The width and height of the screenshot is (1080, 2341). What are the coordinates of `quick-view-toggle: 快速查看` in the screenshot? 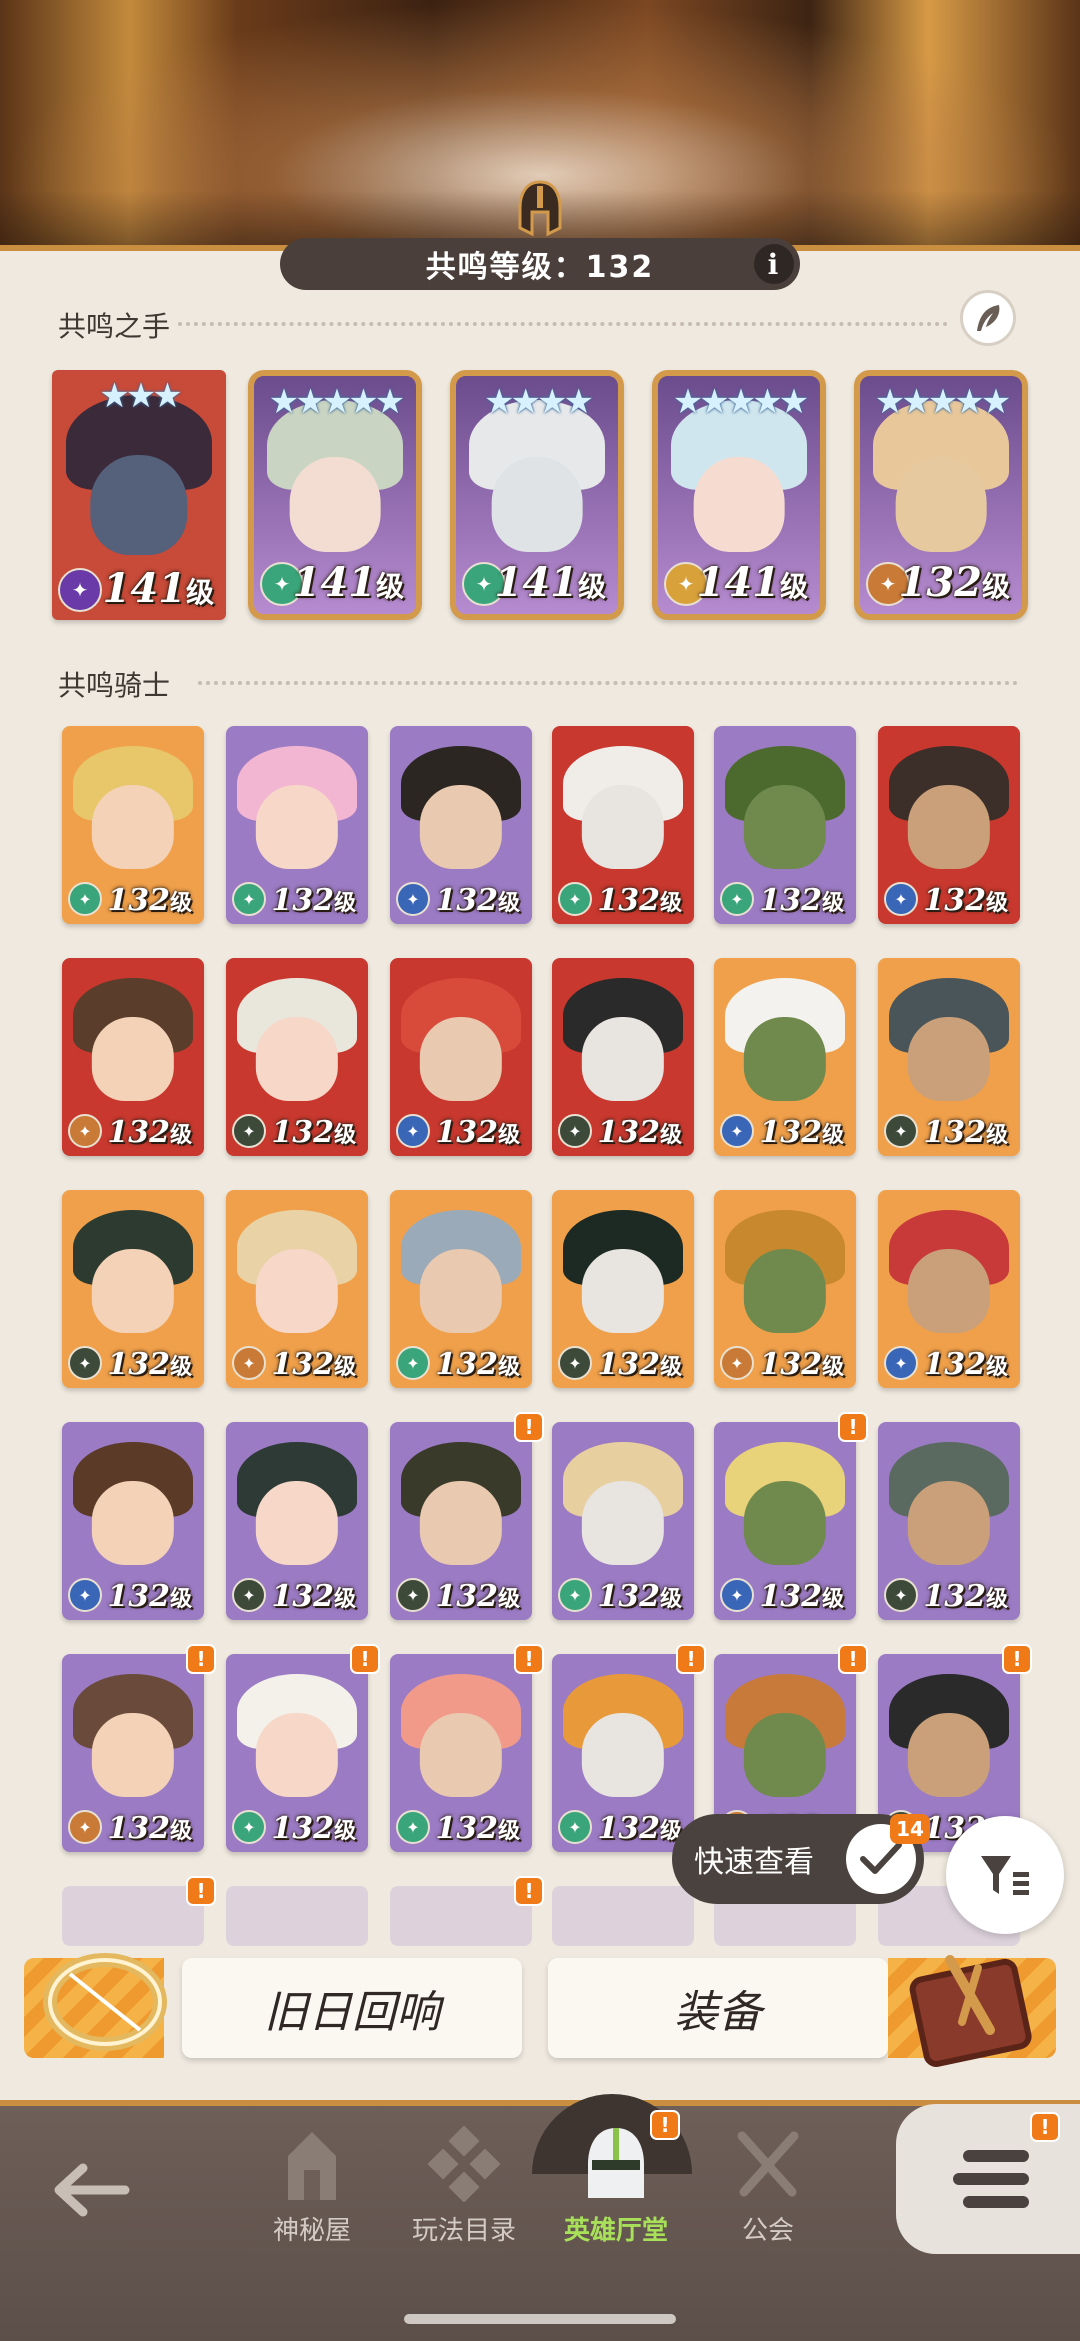 It's located at (798, 1859).